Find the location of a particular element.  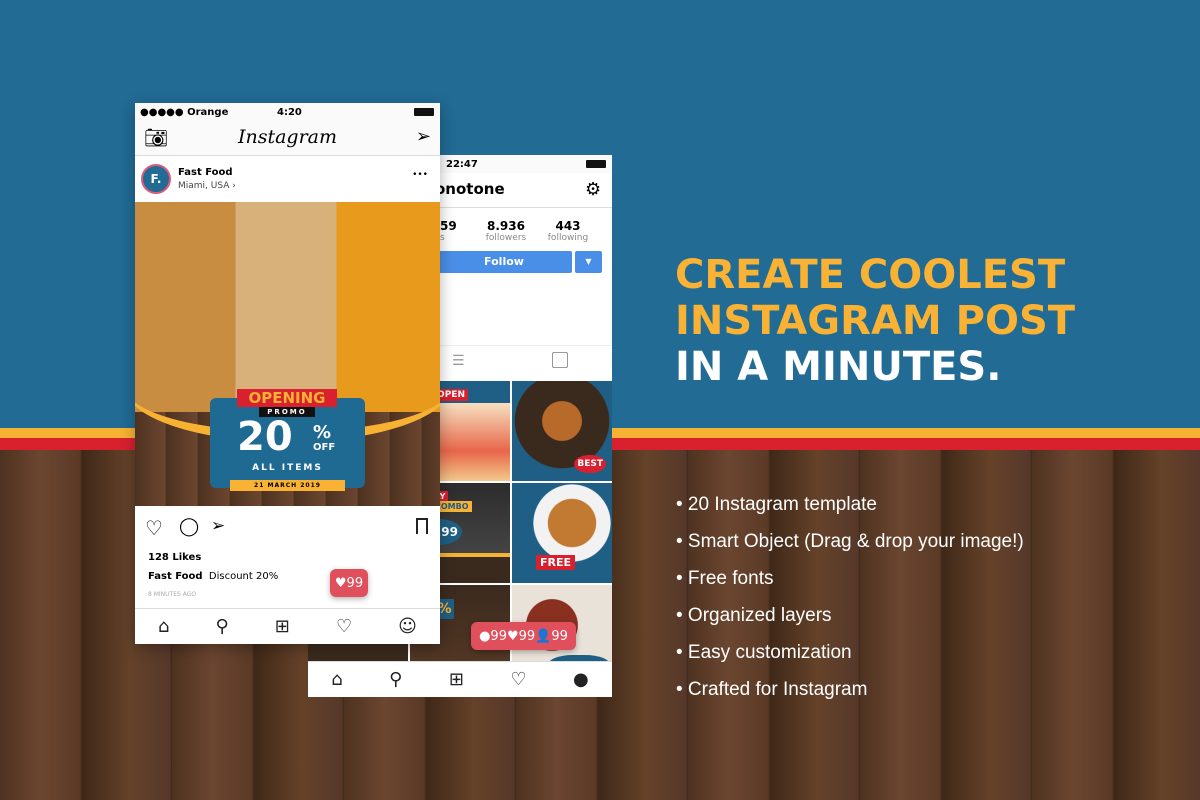

clock: 4:20 is located at coordinates (289, 112).